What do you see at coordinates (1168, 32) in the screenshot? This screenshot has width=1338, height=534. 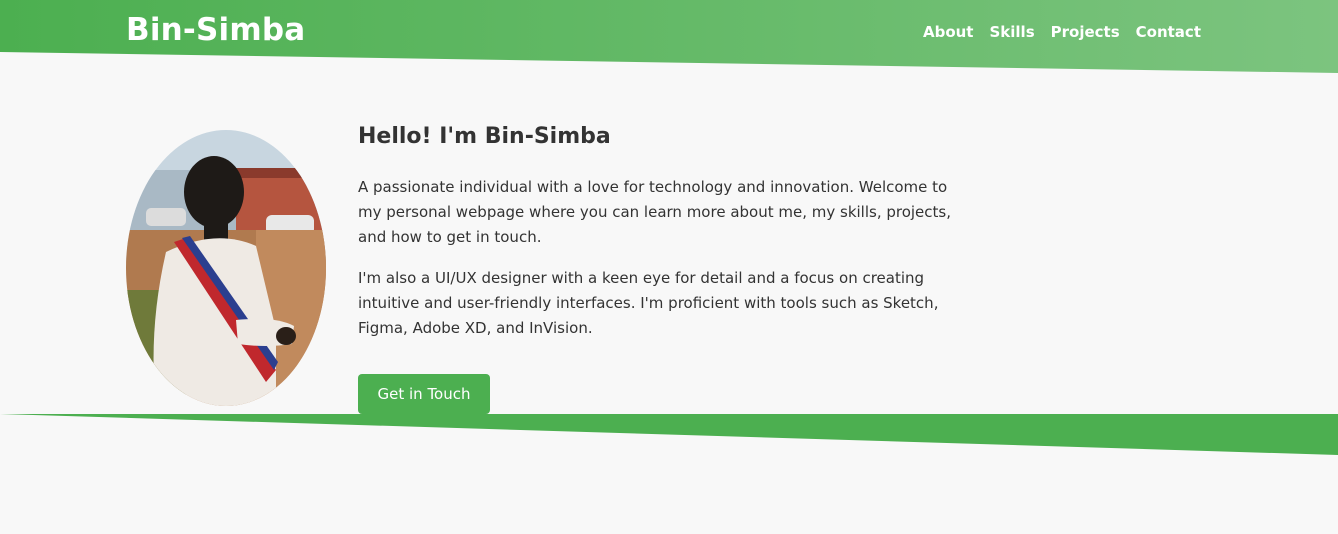 I see `nav-link-contact: Contact` at bounding box center [1168, 32].